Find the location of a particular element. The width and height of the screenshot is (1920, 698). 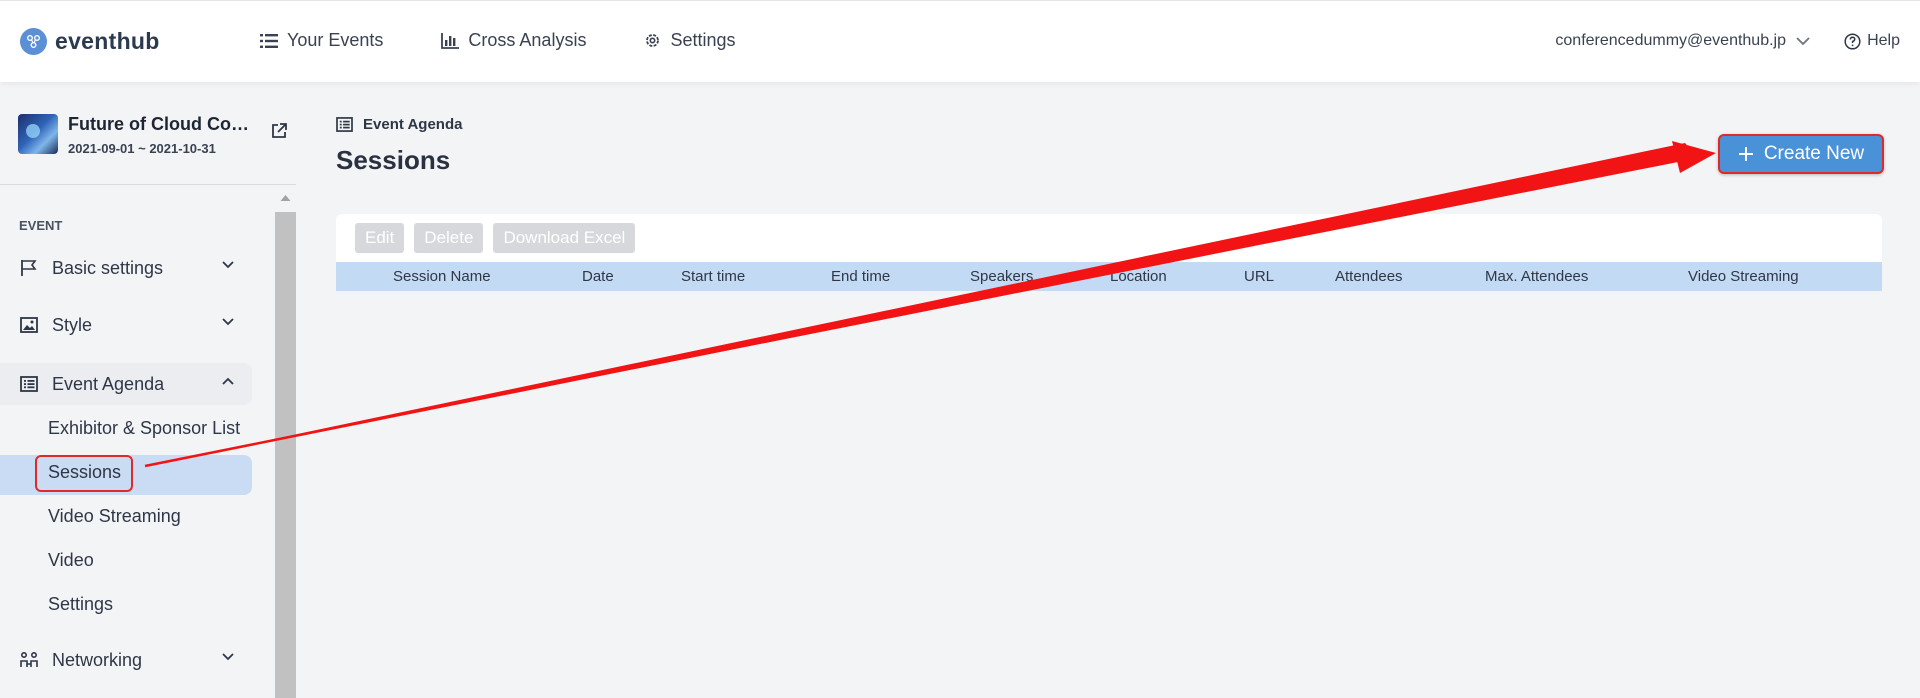

column-header-start-time: Start time is located at coordinates (713, 276).